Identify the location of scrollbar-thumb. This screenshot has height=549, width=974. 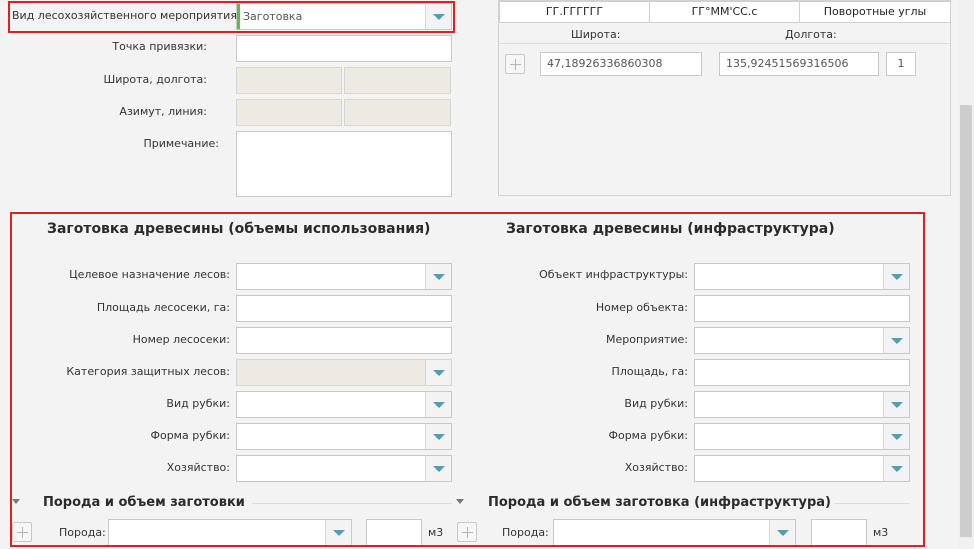
(966, 321).